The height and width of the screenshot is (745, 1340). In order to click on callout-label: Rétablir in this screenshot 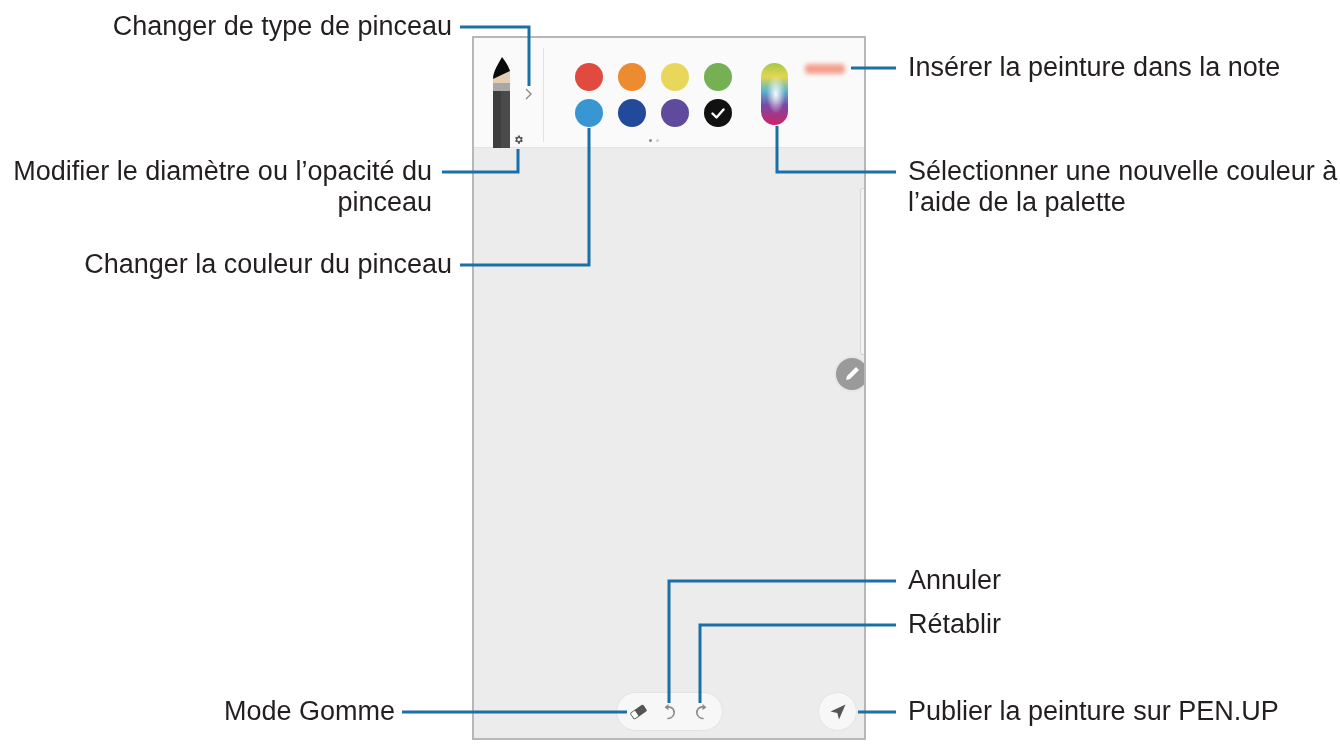, I will do `click(955, 624)`.